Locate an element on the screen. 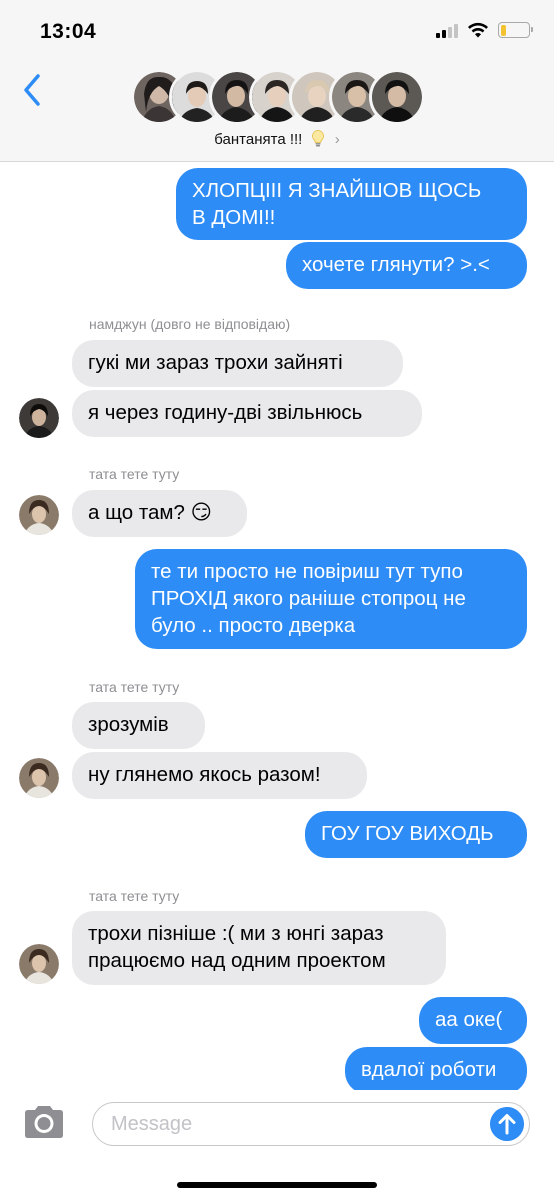 This screenshot has height=1200, width=554. battery-icon is located at coordinates (515, 30).